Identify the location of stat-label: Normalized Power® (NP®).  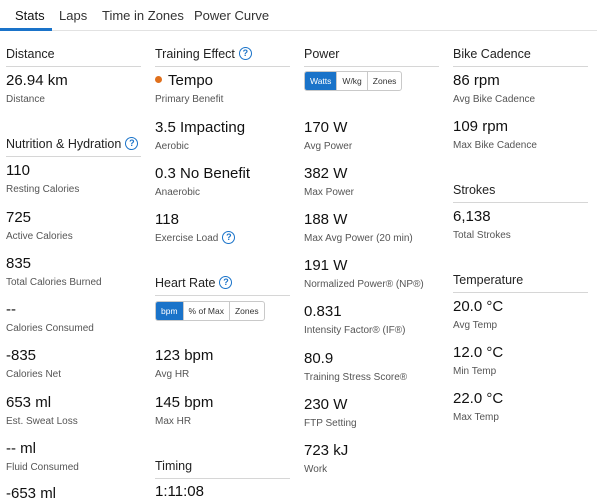
(364, 284).